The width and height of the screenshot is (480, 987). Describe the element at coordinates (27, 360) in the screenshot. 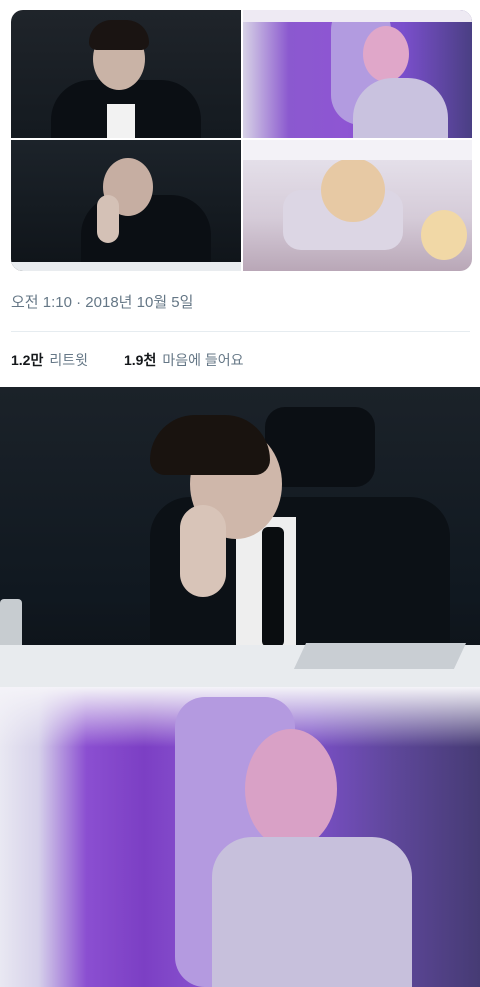

I see `retweet-count: 1.2만` at that location.